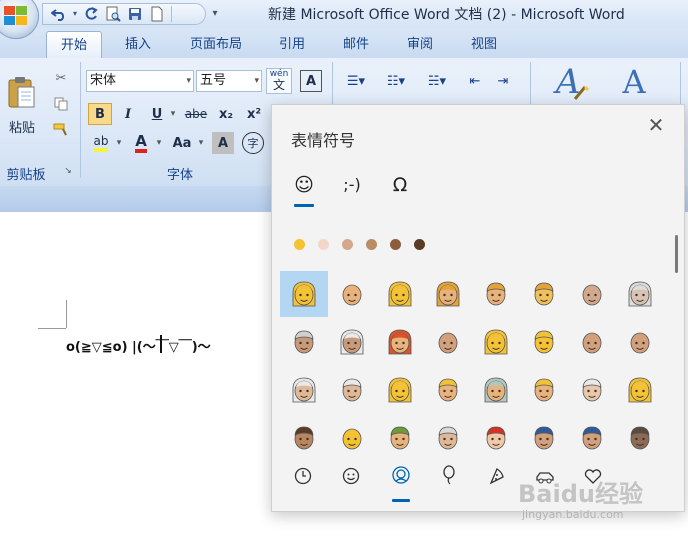  Describe the element at coordinates (581, 93) in the screenshot. I see `change-styles-icon` at that location.